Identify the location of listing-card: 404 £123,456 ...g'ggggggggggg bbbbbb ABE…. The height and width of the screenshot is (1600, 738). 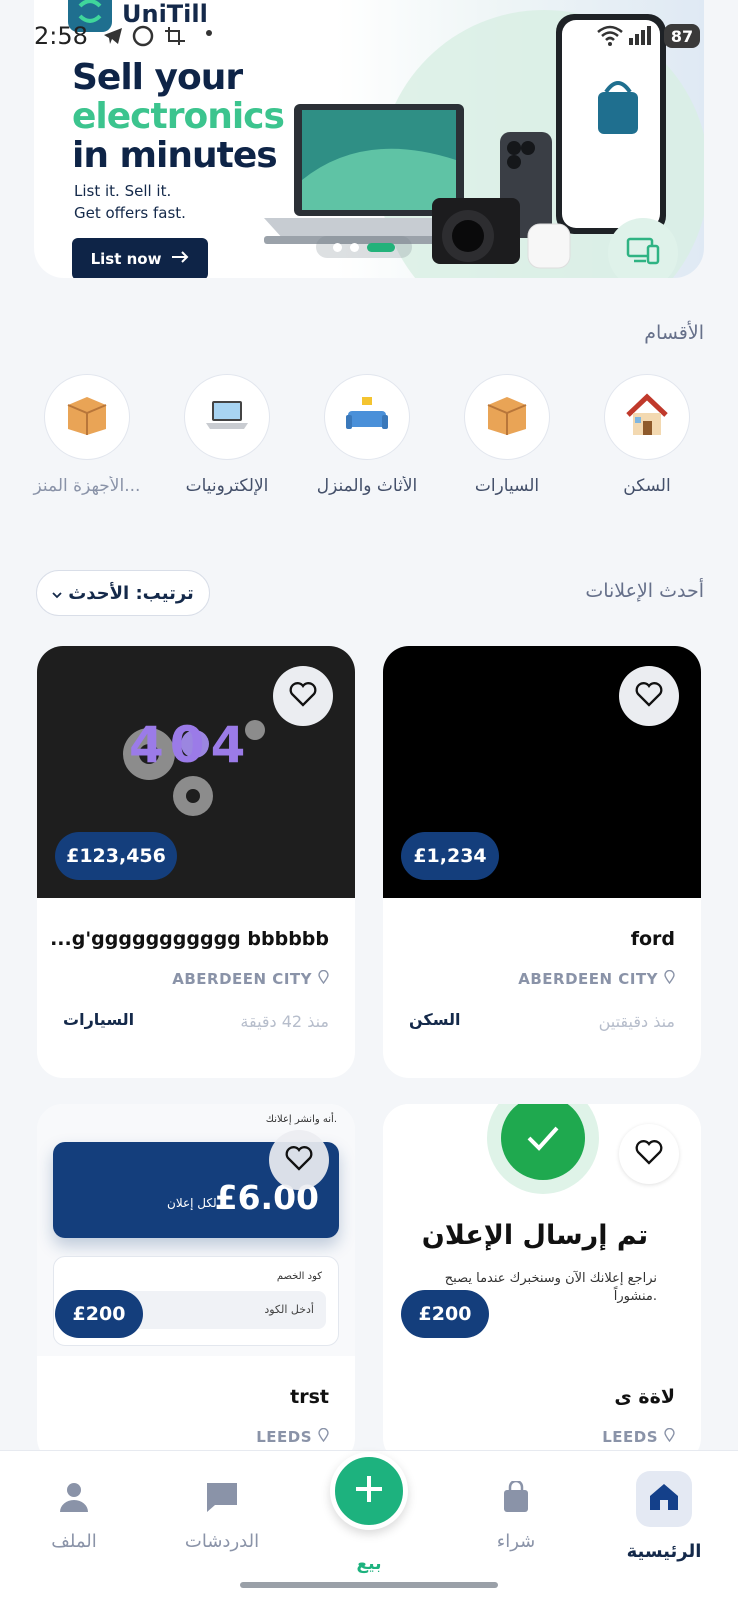
(196, 862).